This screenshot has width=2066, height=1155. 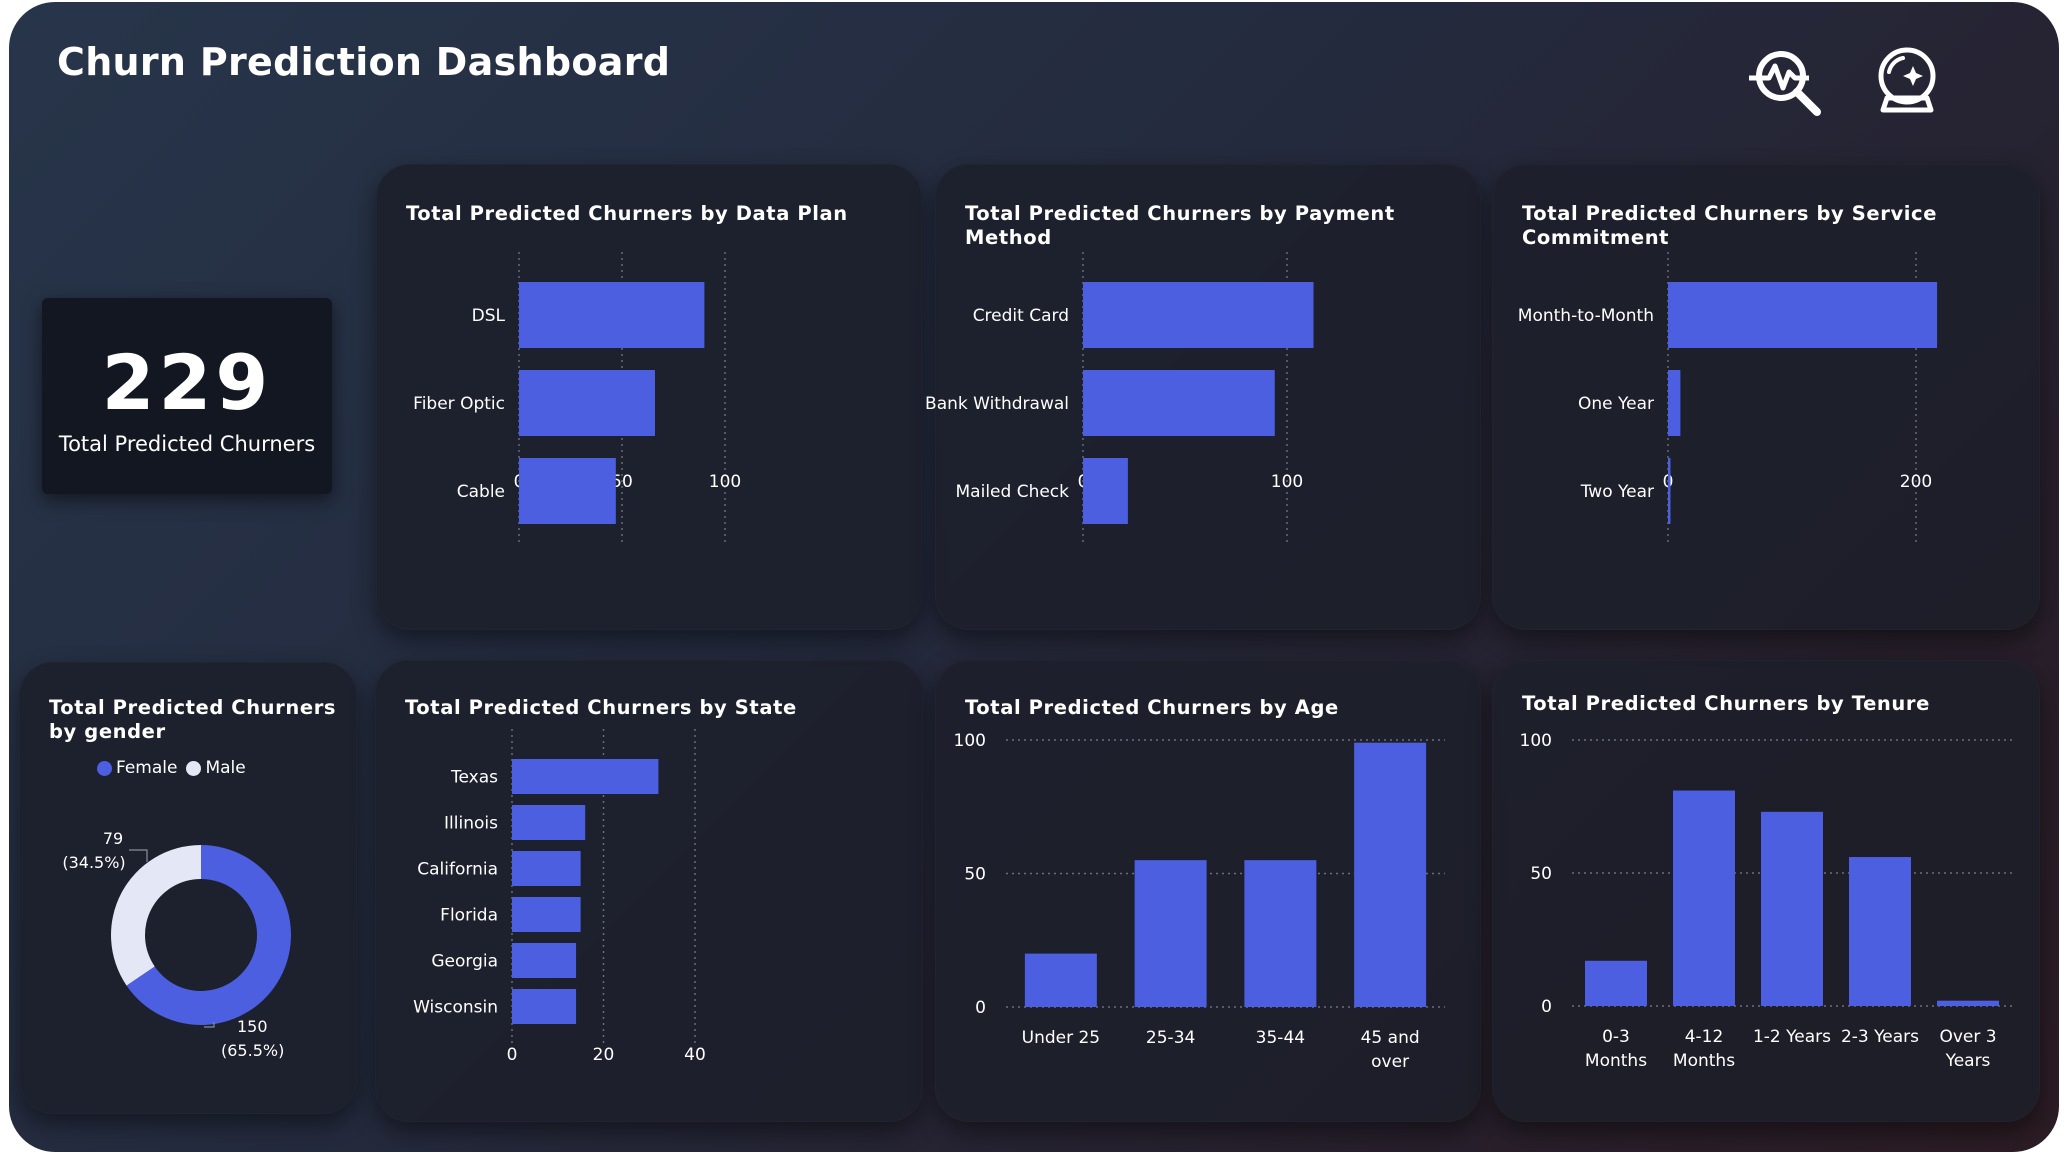 I want to click on bar-california, so click(x=546, y=868).